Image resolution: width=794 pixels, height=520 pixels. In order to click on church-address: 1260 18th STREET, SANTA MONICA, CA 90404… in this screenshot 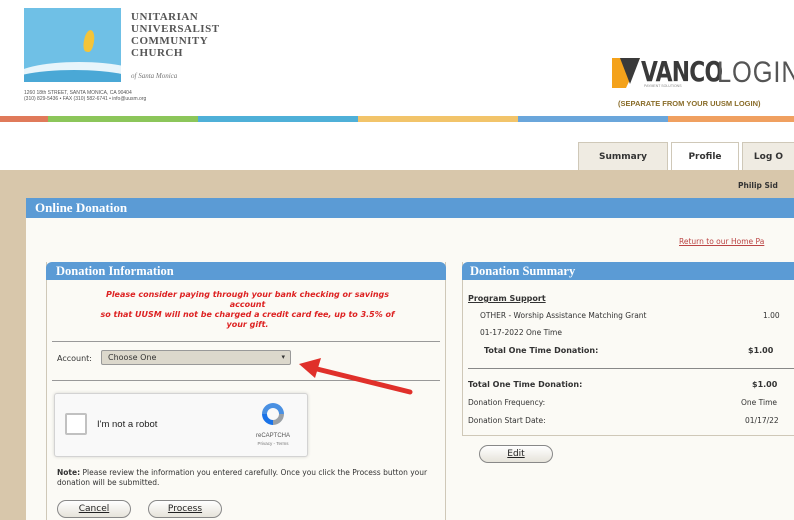, I will do `click(85, 96)`.